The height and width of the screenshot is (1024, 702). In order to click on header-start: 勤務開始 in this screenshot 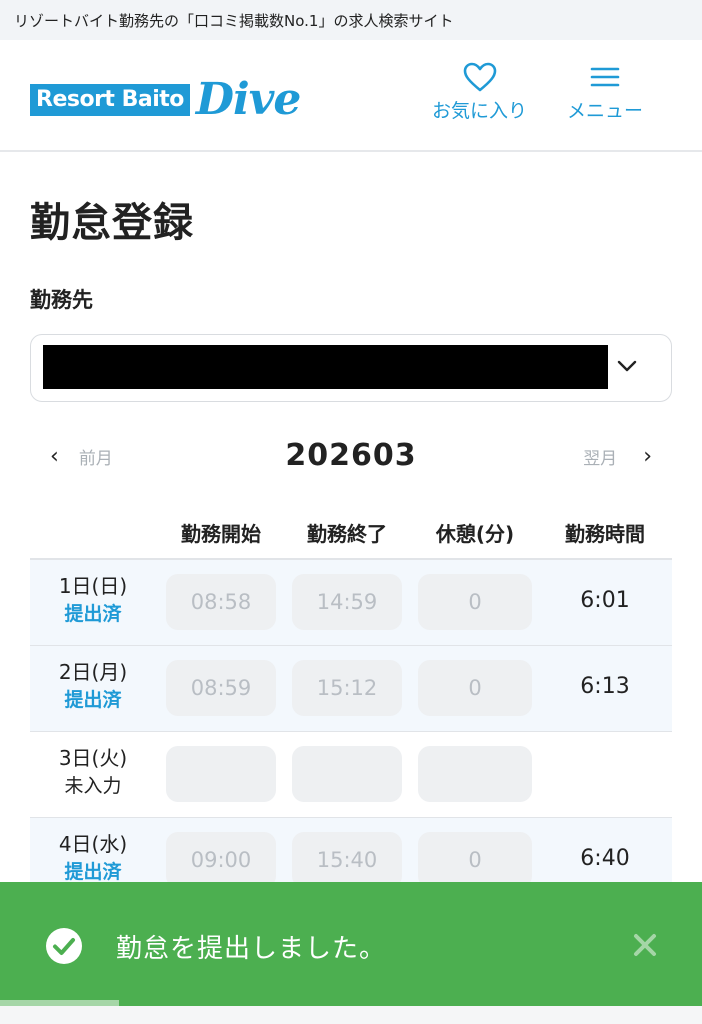, I will do `click(221, 534)`.